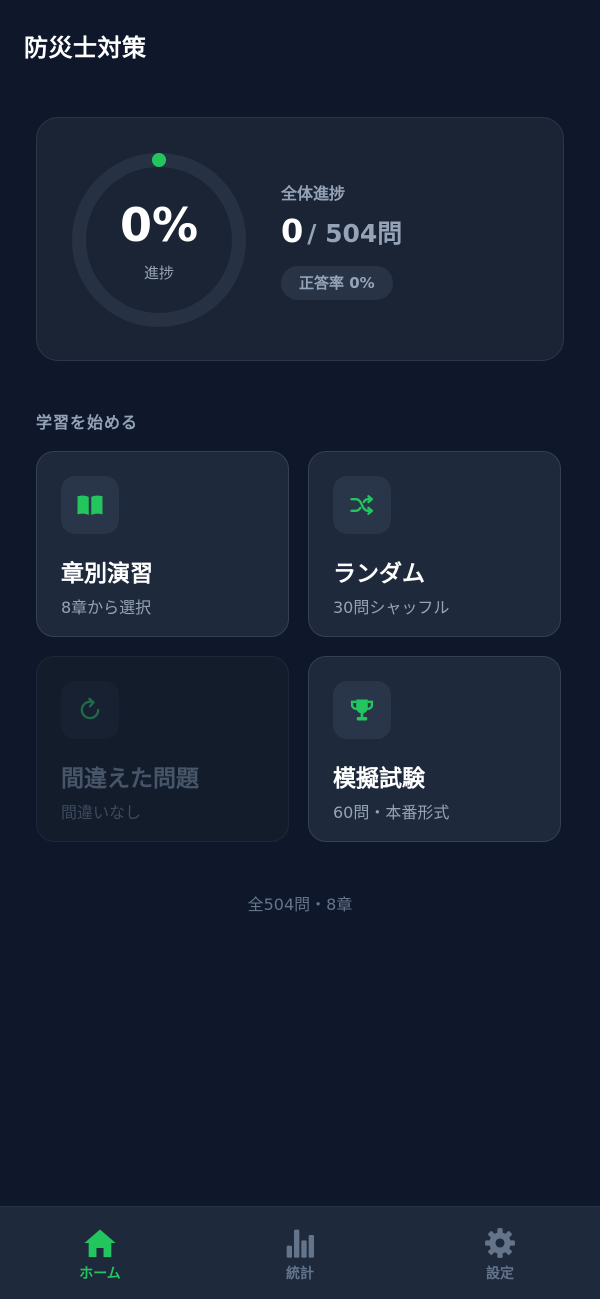 Image resolution: width=600 pixels, height=1299 pixels. What do you see at coordinates (300, 1243) in the screenshot?
I see `bar-chart-icon` at bounding box center [300, 1243].